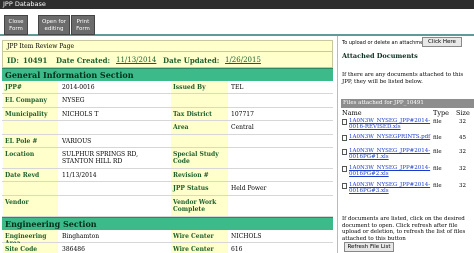  I want to click on form-row: EL Company NYSEG, so click(167, 101).